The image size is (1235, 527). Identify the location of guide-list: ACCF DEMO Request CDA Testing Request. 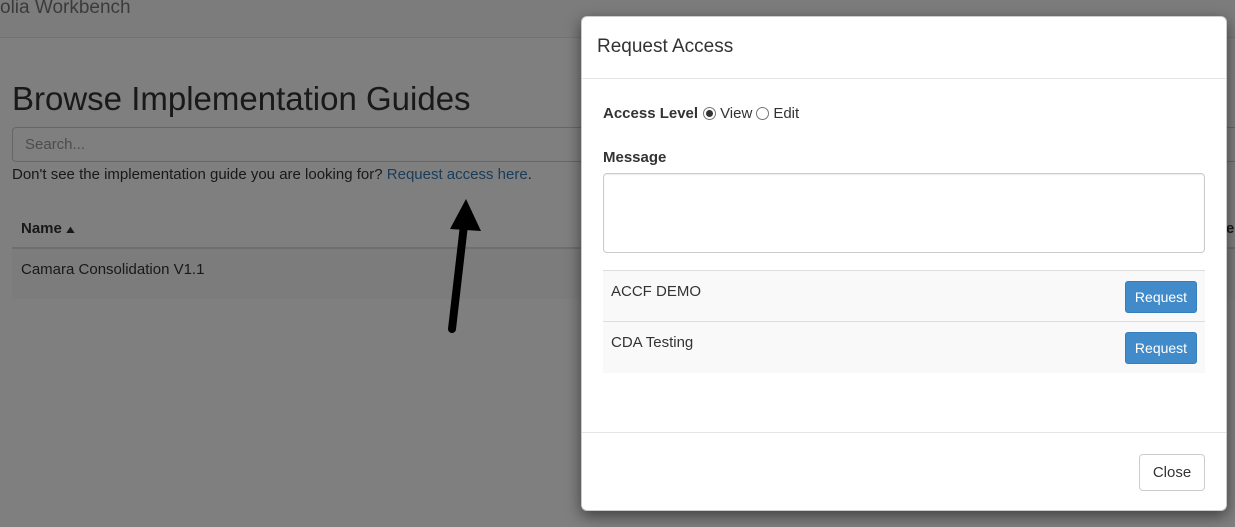
(904, 321).